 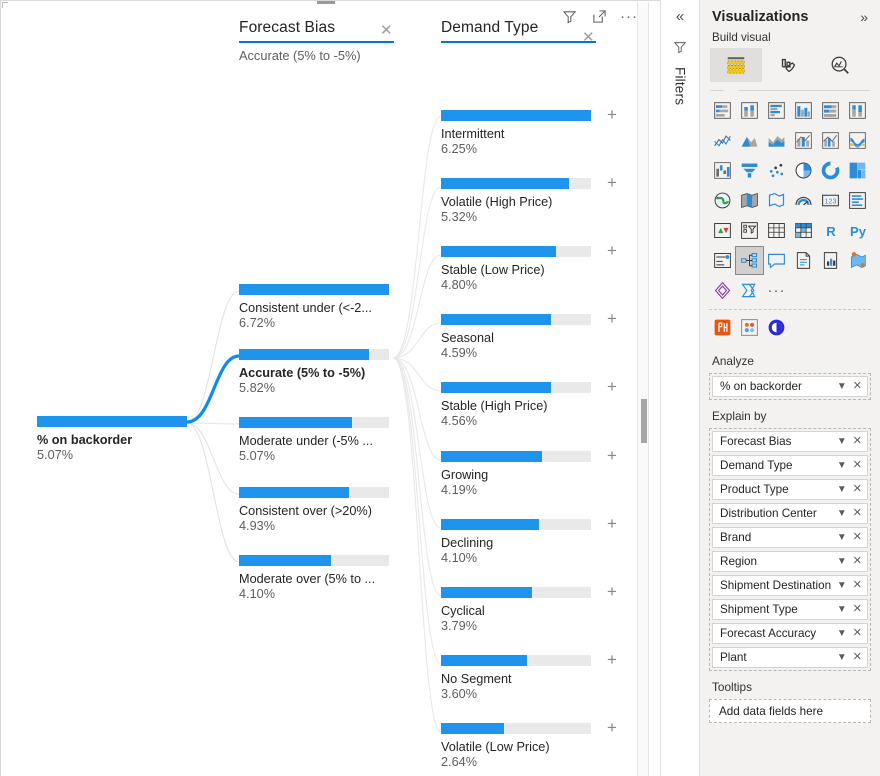 What do you see at coordinates (112, 439) in the screenshot?
I see `tree-node-root: % on backorder 5.07%` at bounding box center [112, 439].